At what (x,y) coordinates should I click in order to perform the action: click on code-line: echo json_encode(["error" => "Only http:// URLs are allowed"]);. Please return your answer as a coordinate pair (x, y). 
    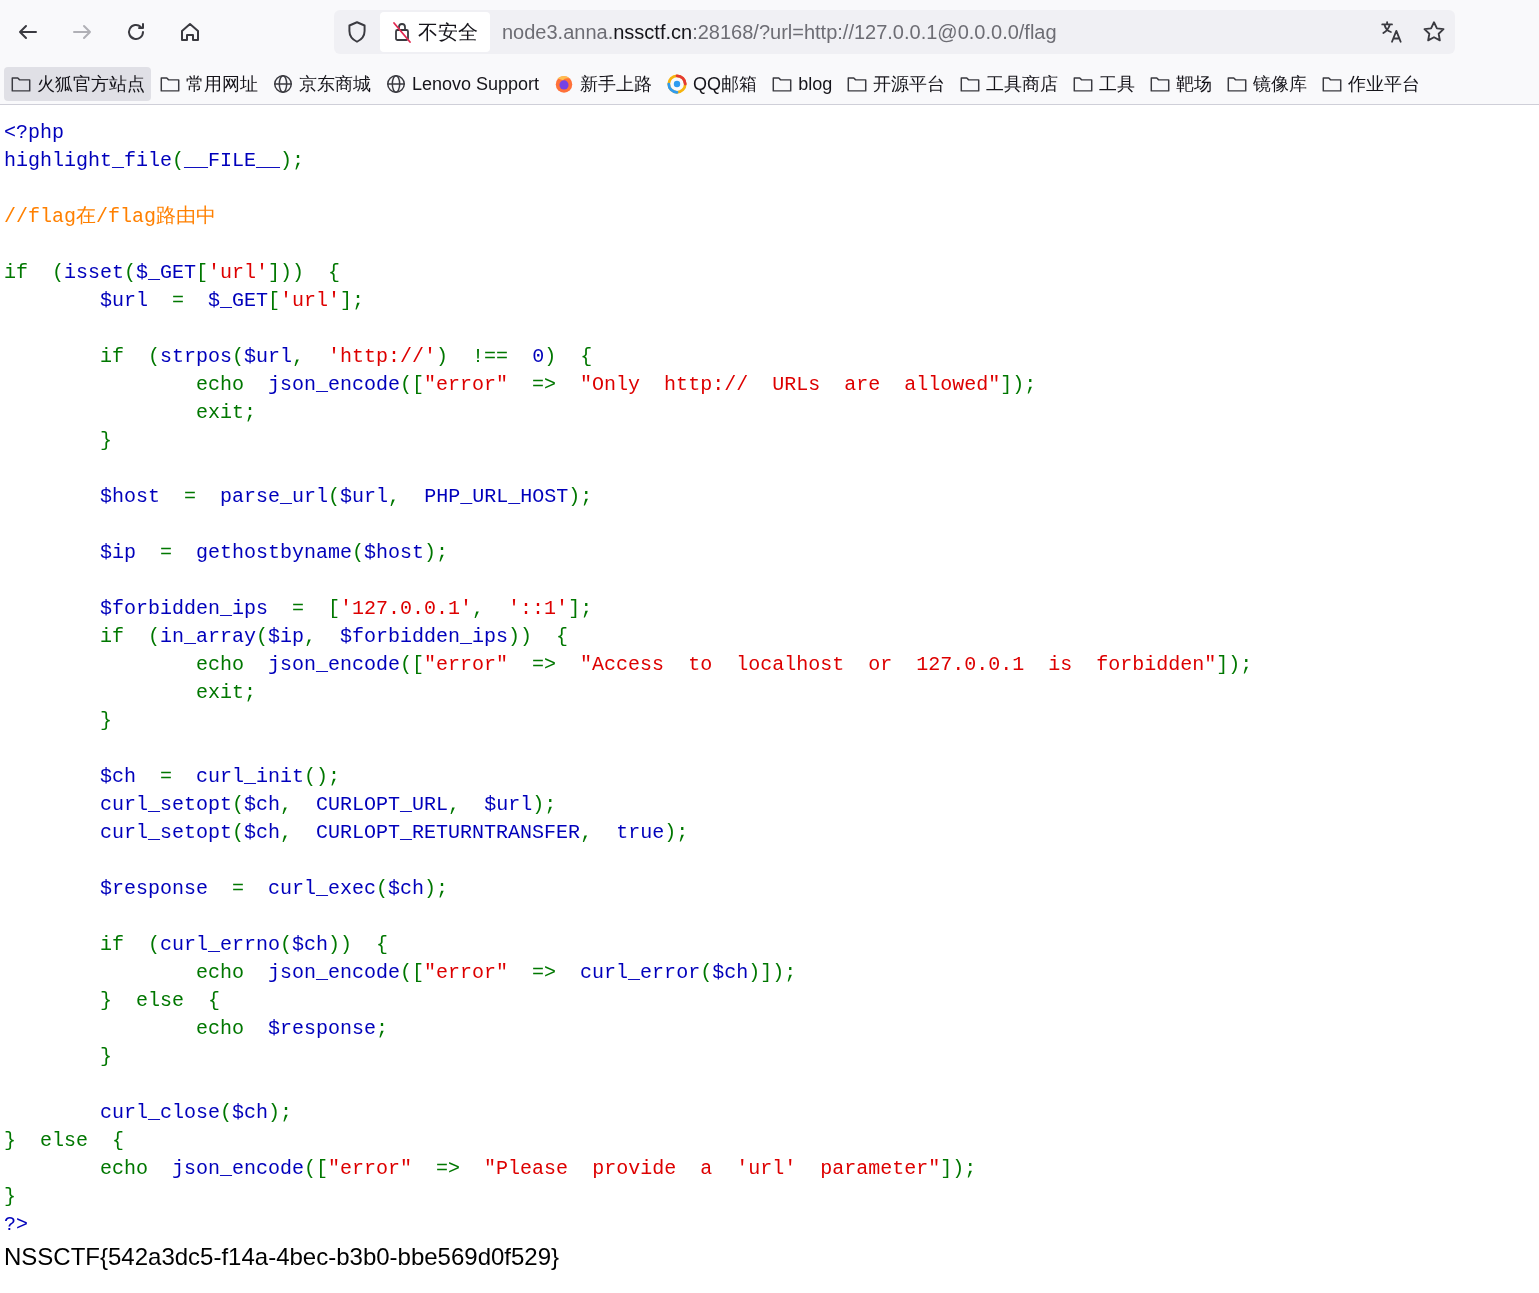
    Looking at the image, I should click on (616, 385).